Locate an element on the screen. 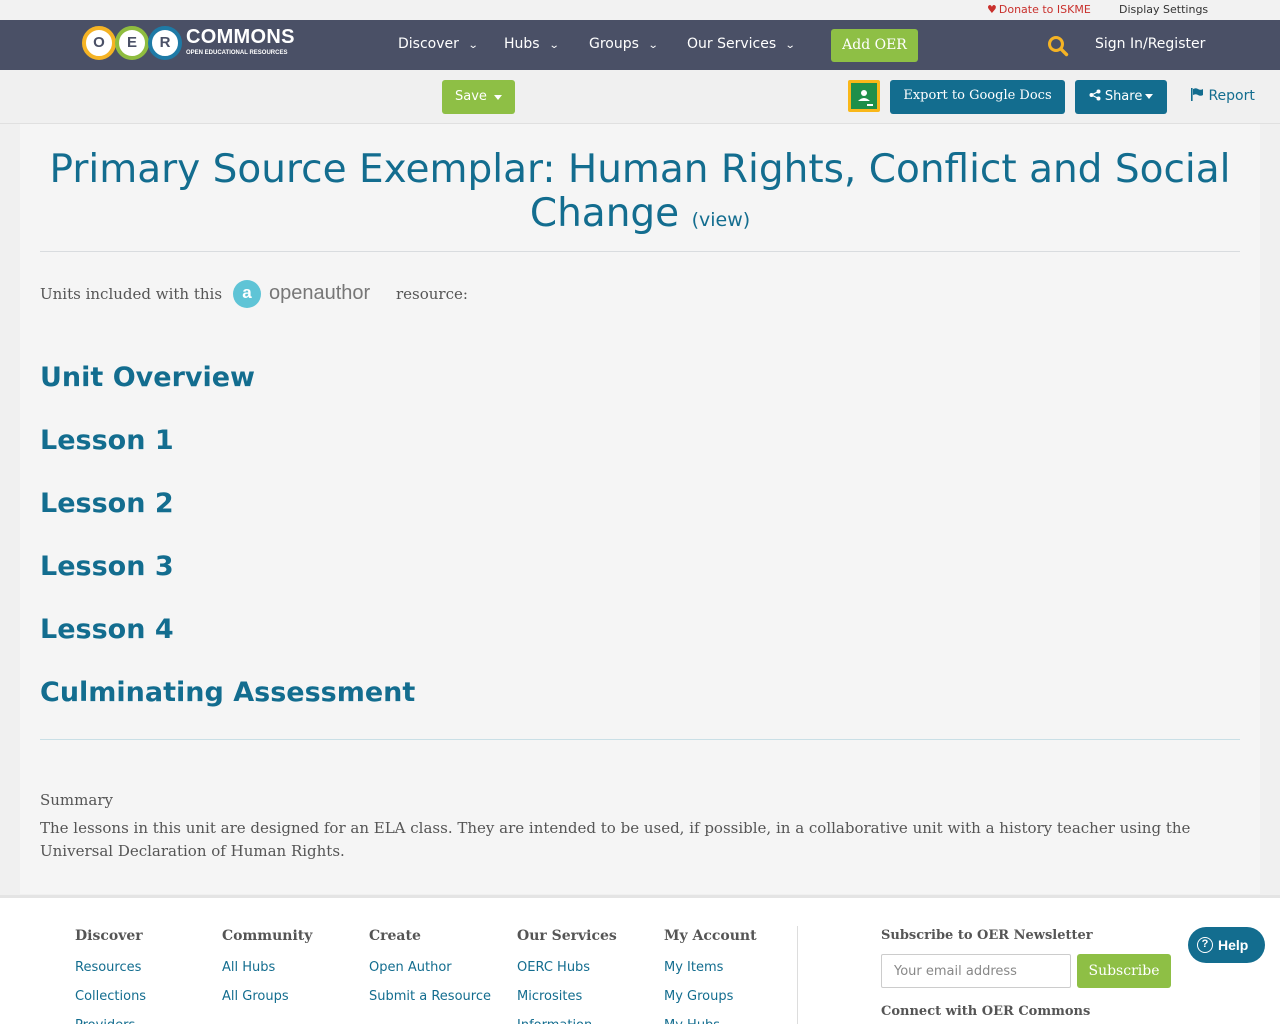  footer-divider is located at coordinates (797, 975).